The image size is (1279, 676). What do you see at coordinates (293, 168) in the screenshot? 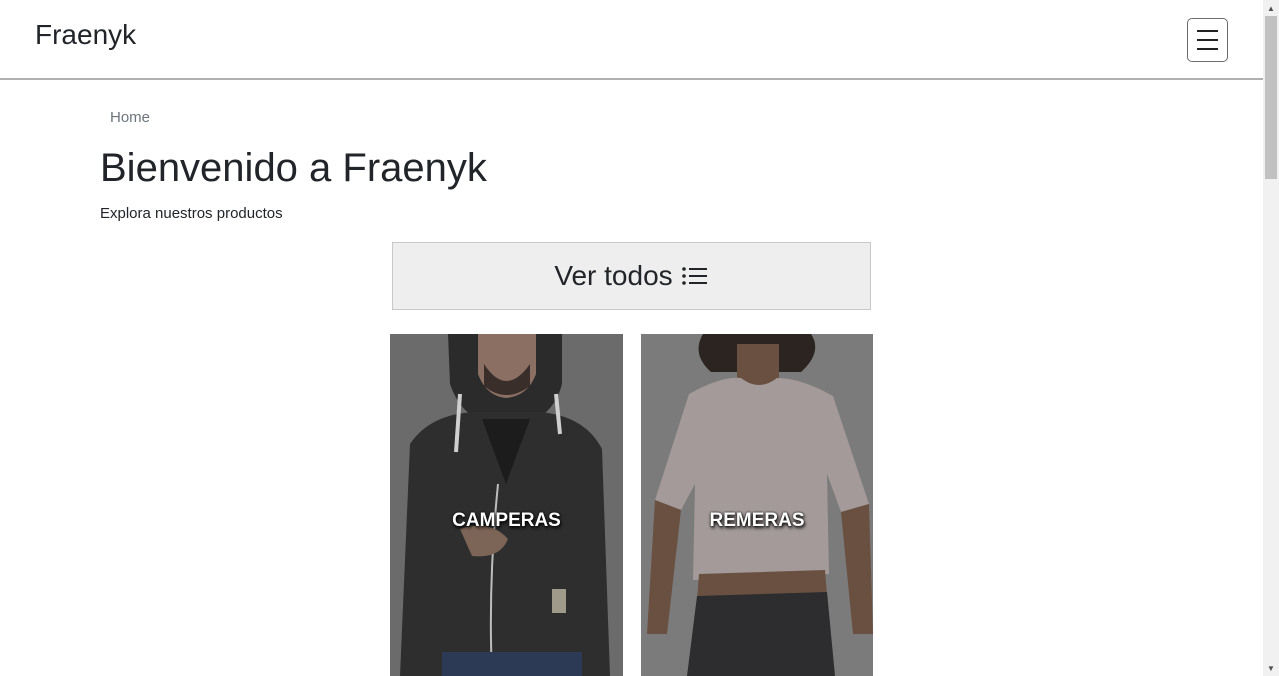
I see `page-title: Bienvenido a Fraenyk` at bounding box center [293, 168].